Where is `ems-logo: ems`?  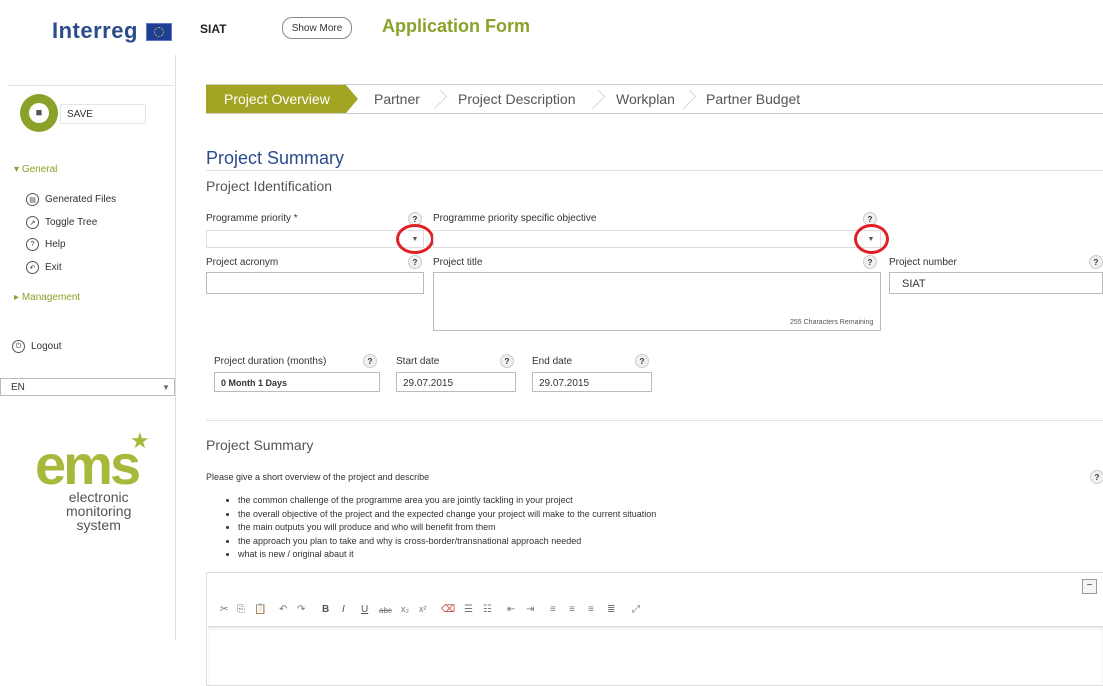
ems-logo: ems is located at coordinates (88, 464).